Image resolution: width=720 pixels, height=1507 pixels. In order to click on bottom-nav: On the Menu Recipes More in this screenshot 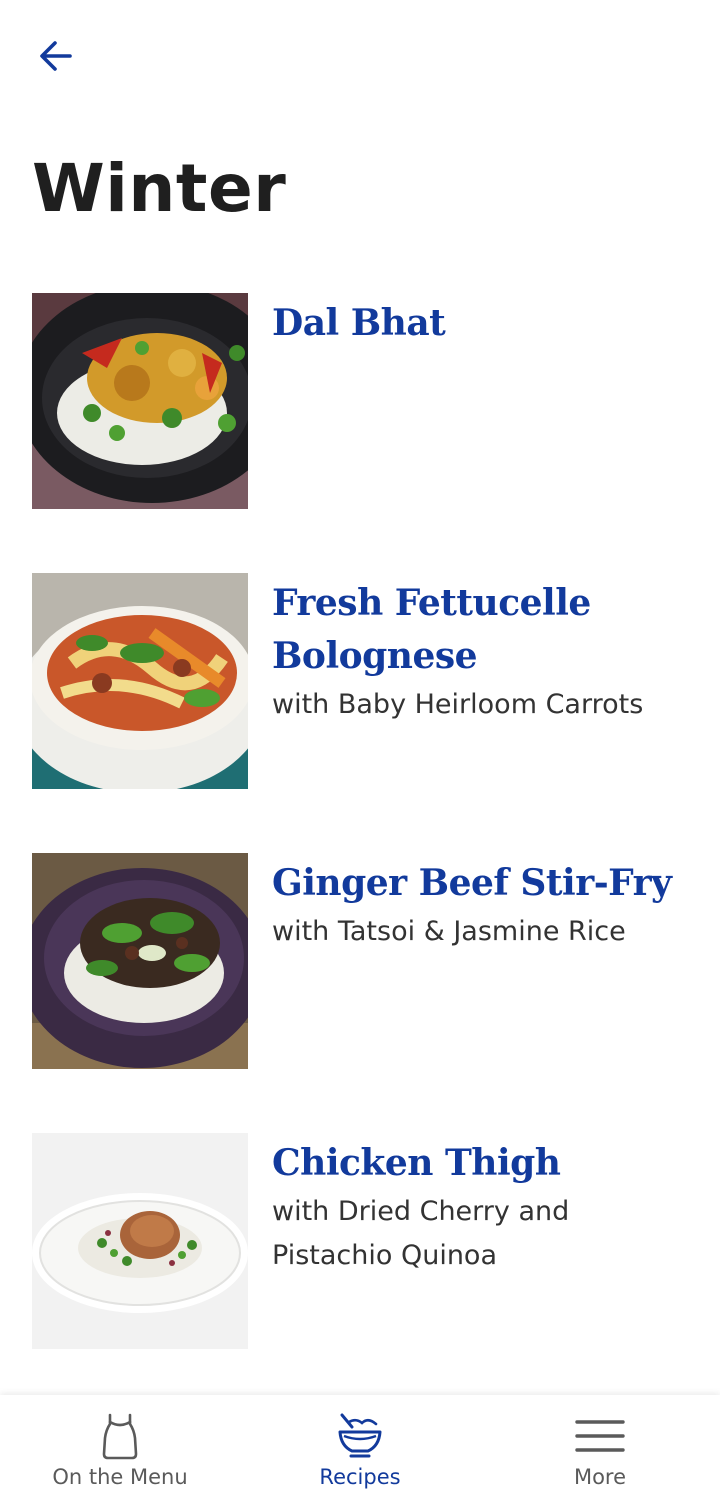, I will do `click(360, 1451)`.